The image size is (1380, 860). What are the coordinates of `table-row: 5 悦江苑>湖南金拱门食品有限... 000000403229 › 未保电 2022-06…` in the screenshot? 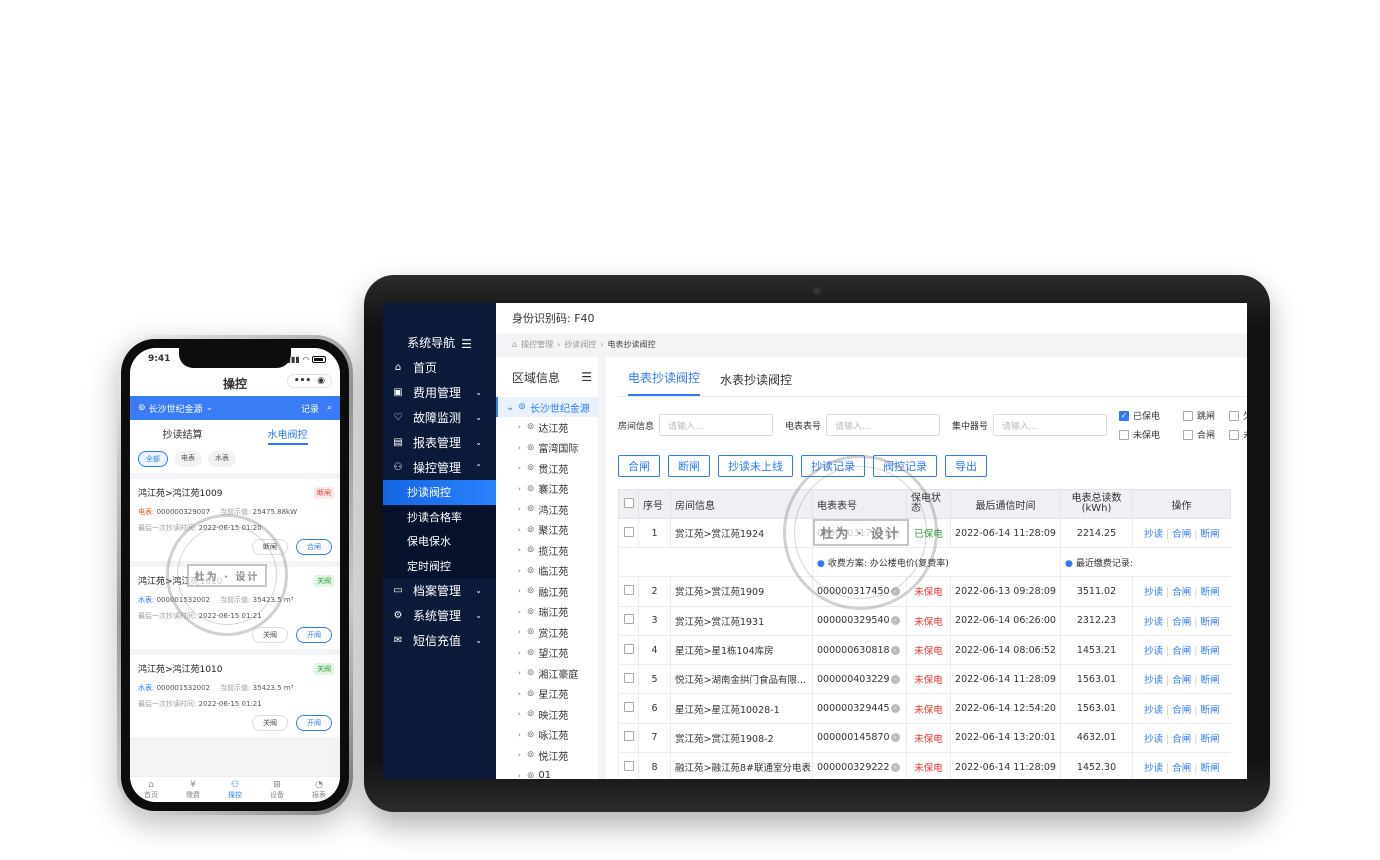 It's located at (924, 679).